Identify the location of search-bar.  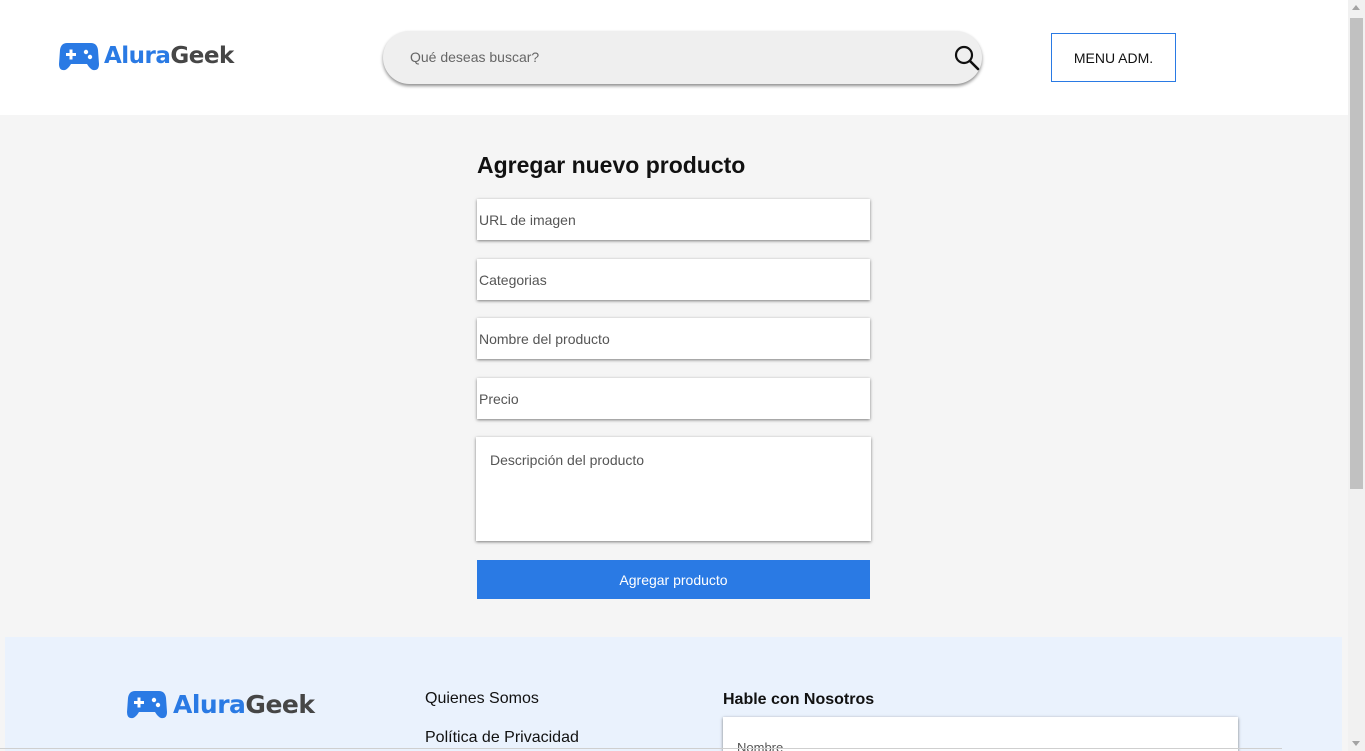
(682, 57).